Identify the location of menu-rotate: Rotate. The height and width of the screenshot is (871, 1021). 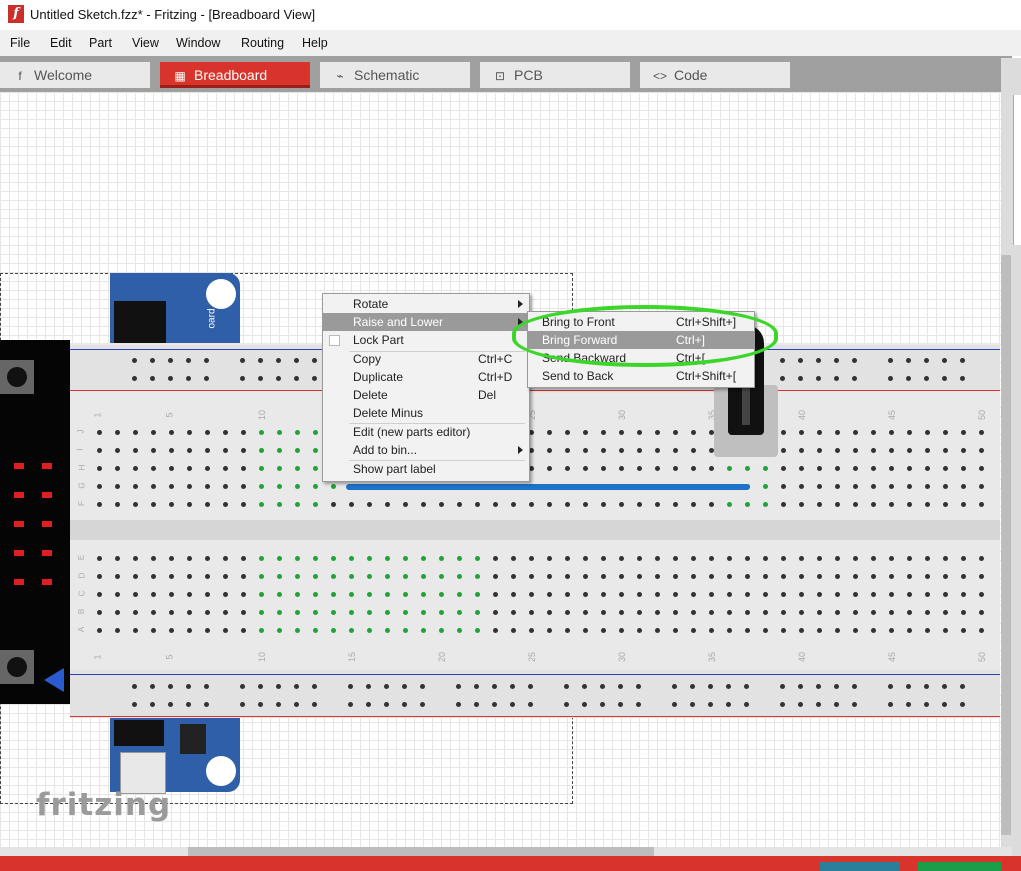
(426, 304).